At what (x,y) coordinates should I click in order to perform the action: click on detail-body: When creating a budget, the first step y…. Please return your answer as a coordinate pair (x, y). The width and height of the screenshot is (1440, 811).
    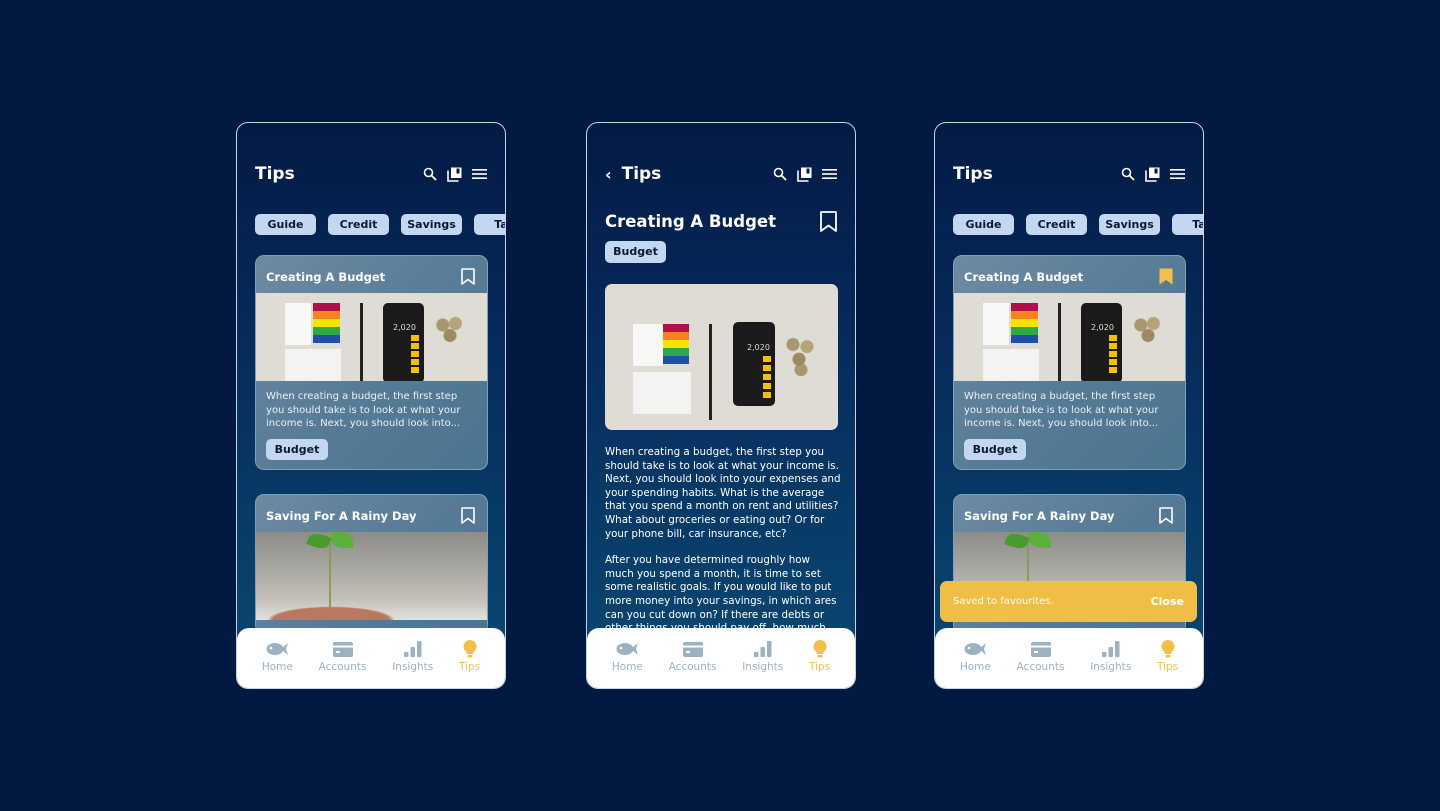
    Looking at the image, I should click on (723, 547).